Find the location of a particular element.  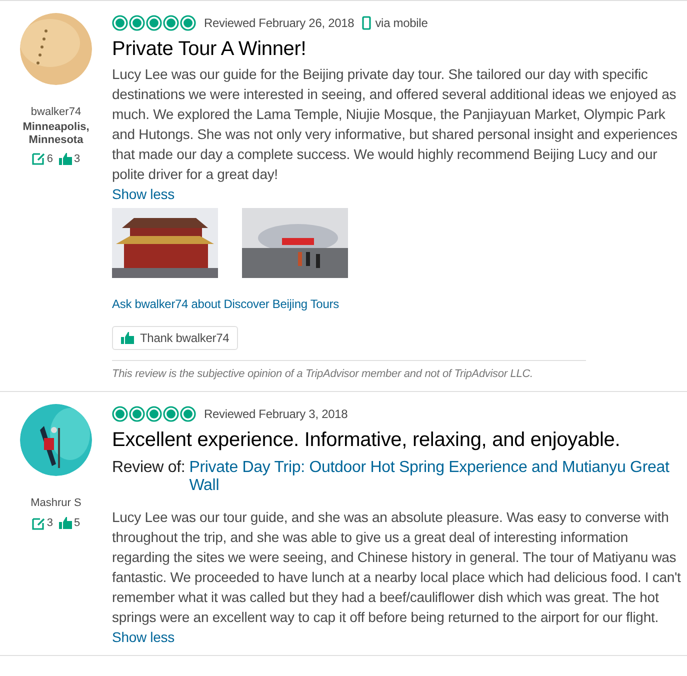

review-text: Lucy Lee was our tour guide, and she was an absolute pleasure. Was easy to converse with throughout the trip, and she was able to give us a great deal of interesting information regarding the sites we were seeing, and Chinese history in general. The tour of Matiyanu was fantastic. We proceeded to have lunch at a nearby local place which had delicious food. I can't remember what it was called but they had a beef/cauliflower dish which was great. The hot springs were an excellent way to cap it off before being returned to the airport for our flight. is located at coordinates (396, 567).